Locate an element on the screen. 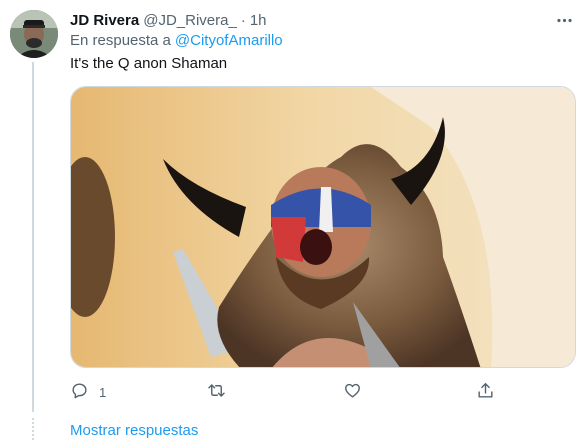 Image resolution: width=586 pixels, height=445 pixels. reply-bubble-icon is located at coordinates (79, 392).